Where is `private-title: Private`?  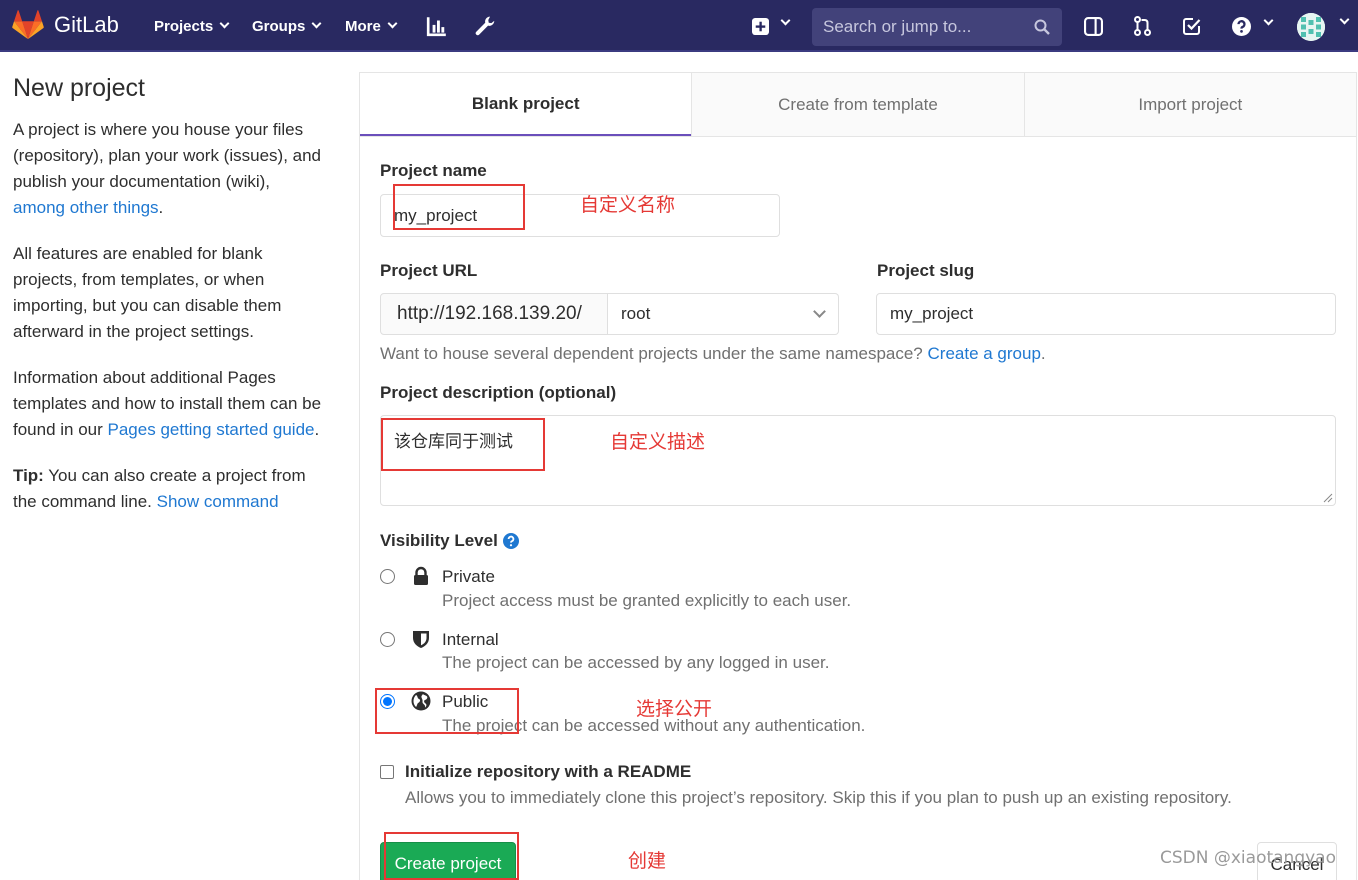 private-title: Private is located at coordinates (468, 576).